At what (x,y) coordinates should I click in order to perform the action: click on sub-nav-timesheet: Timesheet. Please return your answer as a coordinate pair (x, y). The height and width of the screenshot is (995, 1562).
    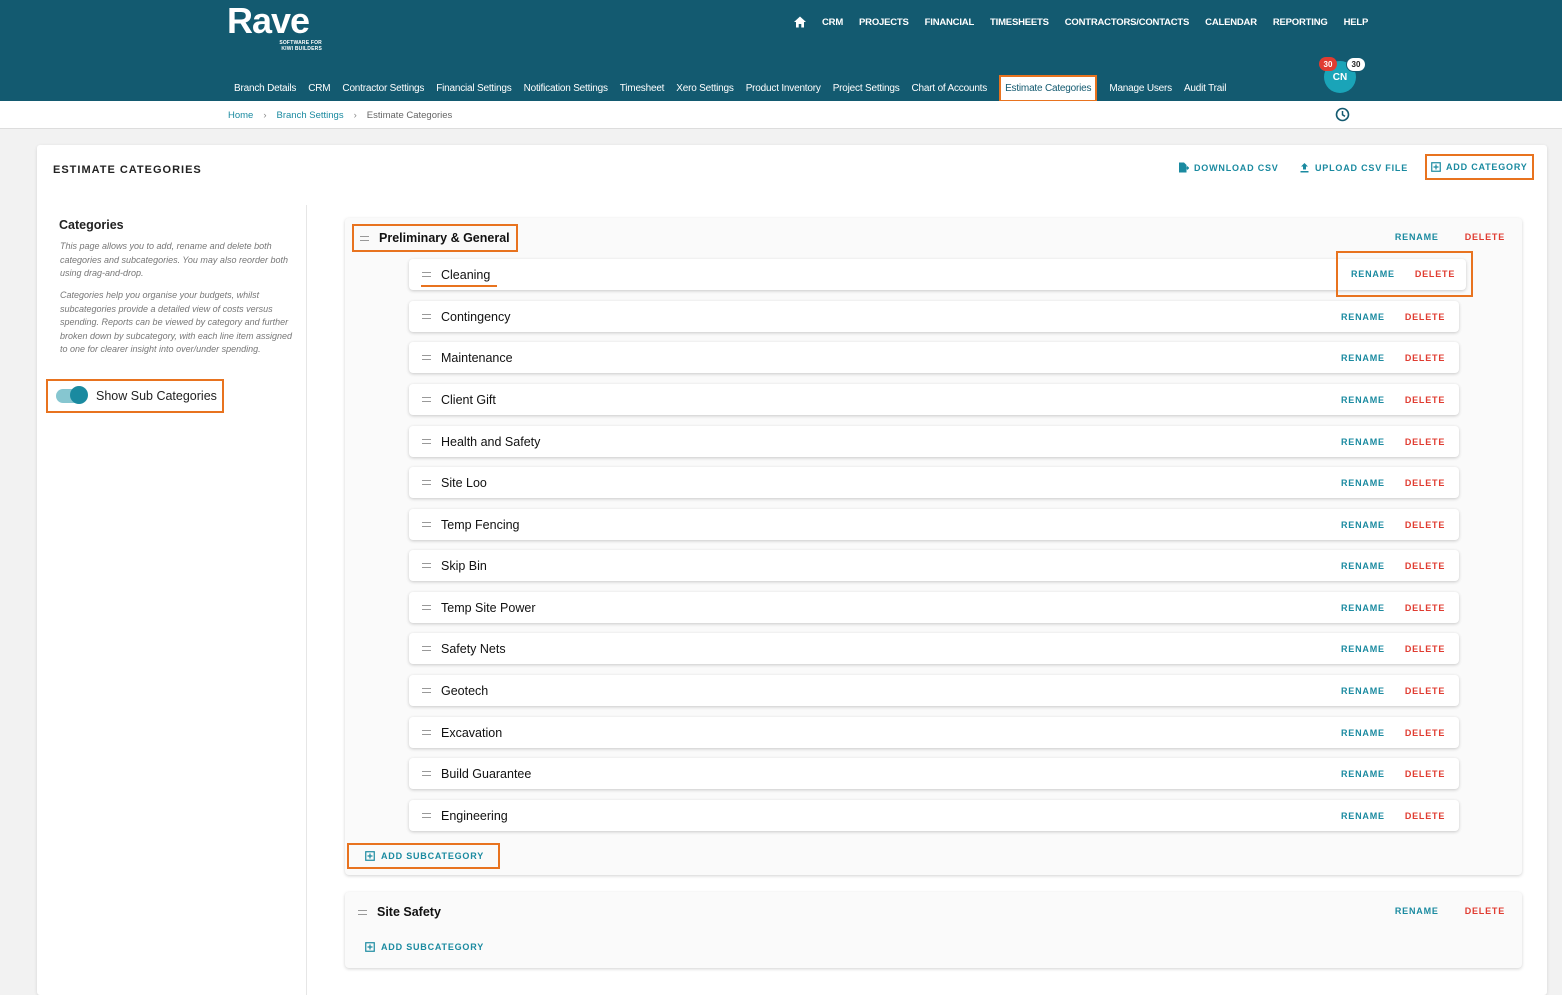
    Looking at the image, I should click on (642, 88).